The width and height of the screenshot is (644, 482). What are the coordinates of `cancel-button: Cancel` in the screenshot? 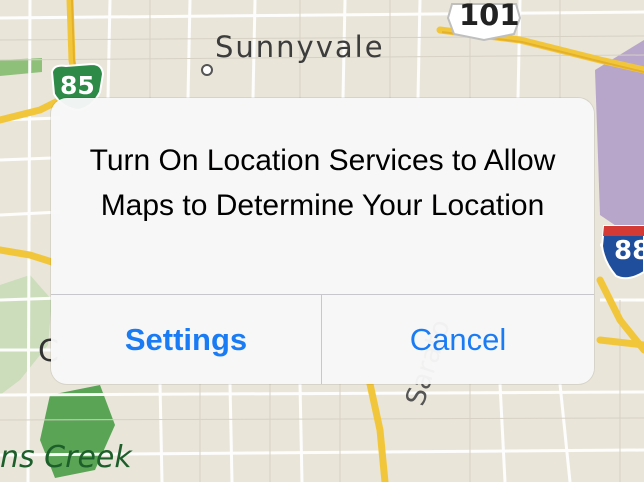 It's located at (458, 339).